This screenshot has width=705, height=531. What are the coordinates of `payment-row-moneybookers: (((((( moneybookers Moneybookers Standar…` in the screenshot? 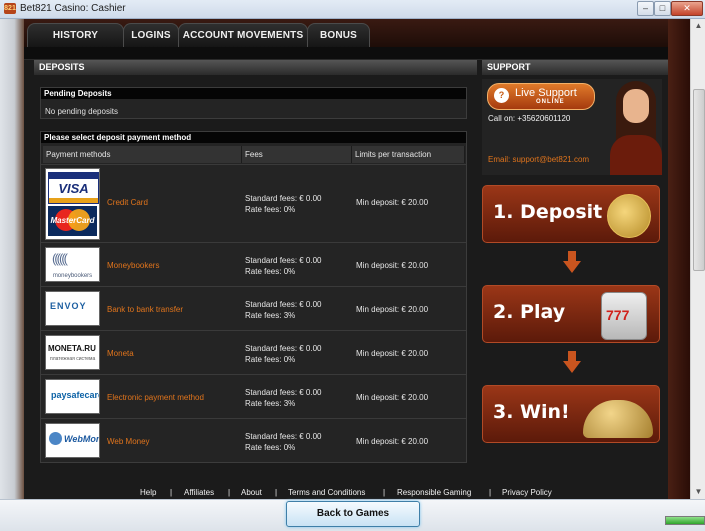 It's located at (253, 264).